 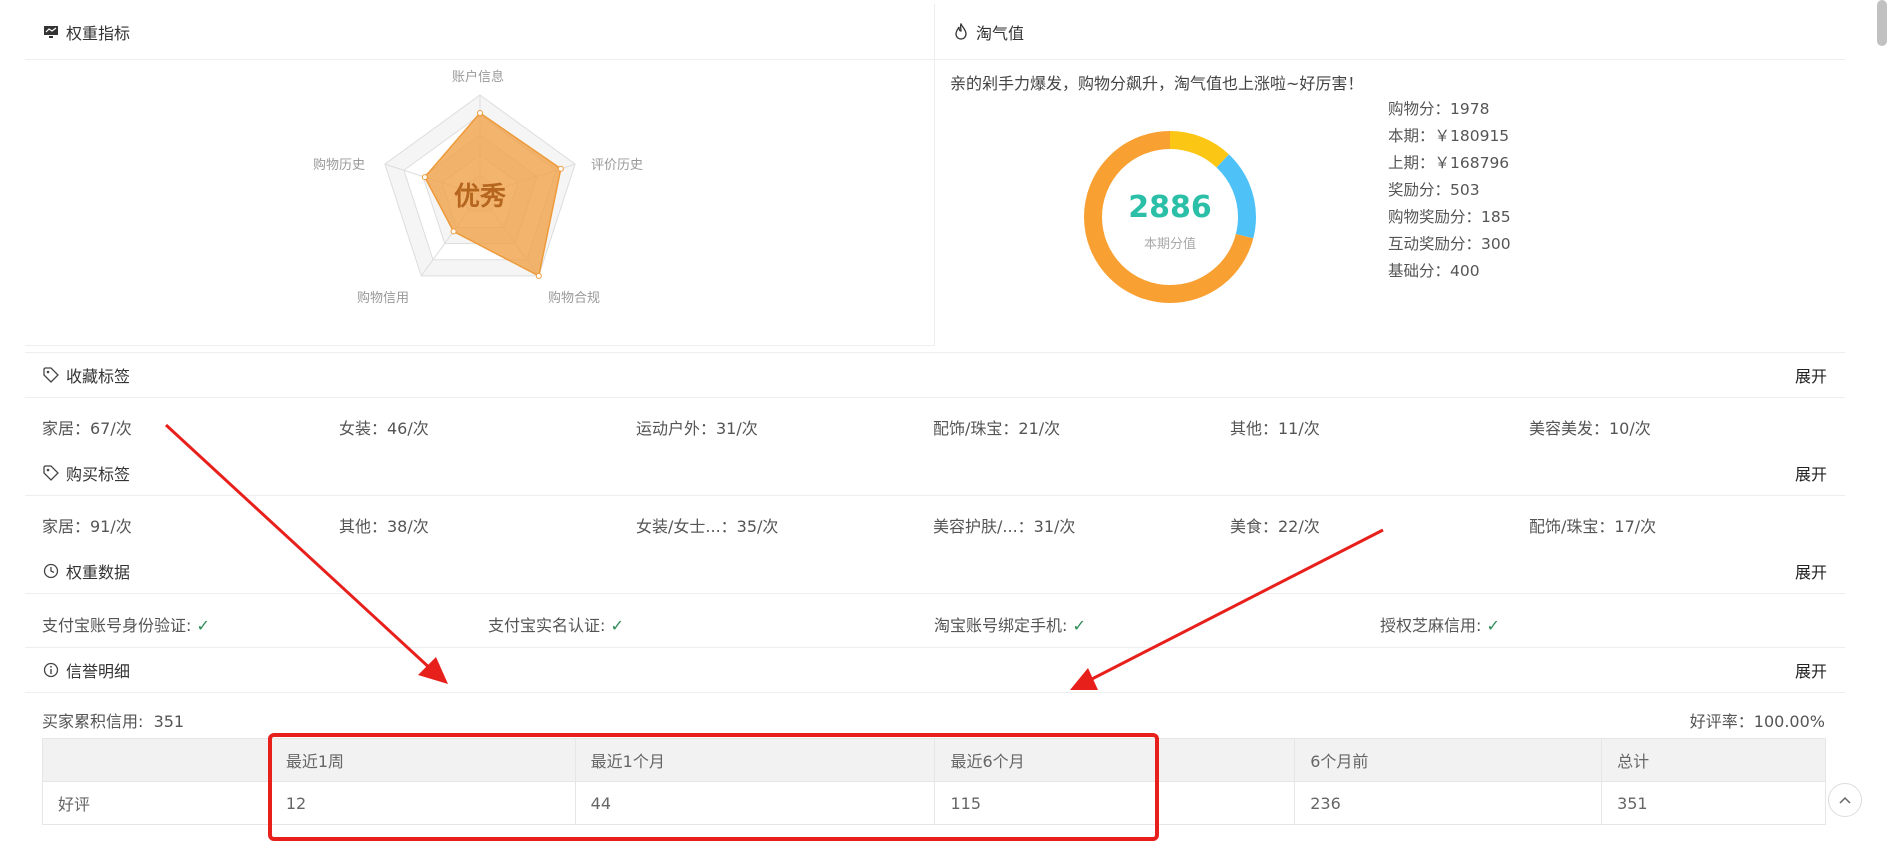 I want to click on weight-data-title: 权重数据, so click(x=98, y=572).